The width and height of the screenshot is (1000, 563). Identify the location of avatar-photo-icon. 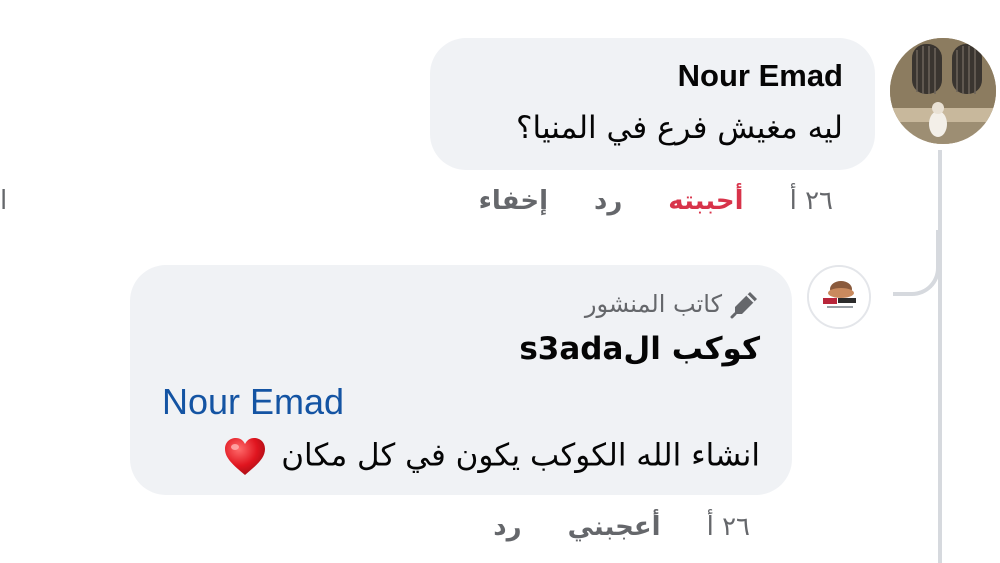
(943, 91).